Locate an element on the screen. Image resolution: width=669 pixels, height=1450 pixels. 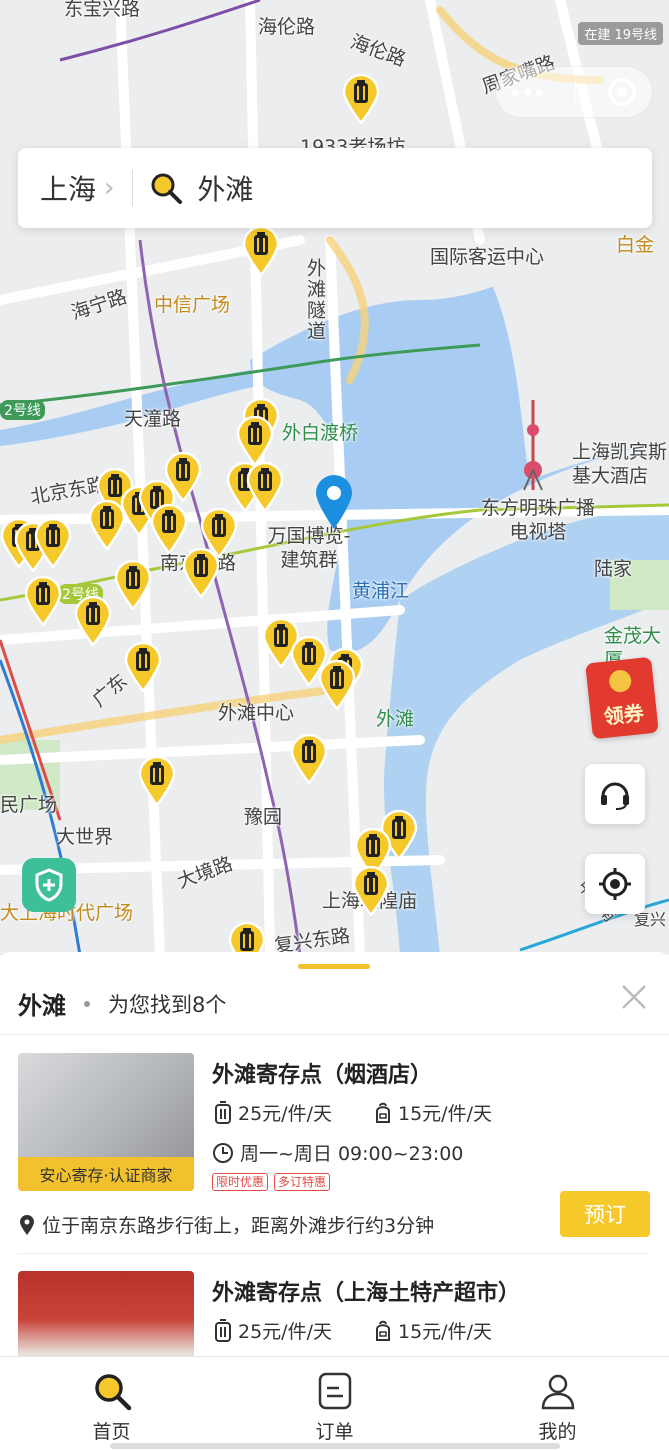
oriental-pearl-icon is located at coordinates (533, 445).